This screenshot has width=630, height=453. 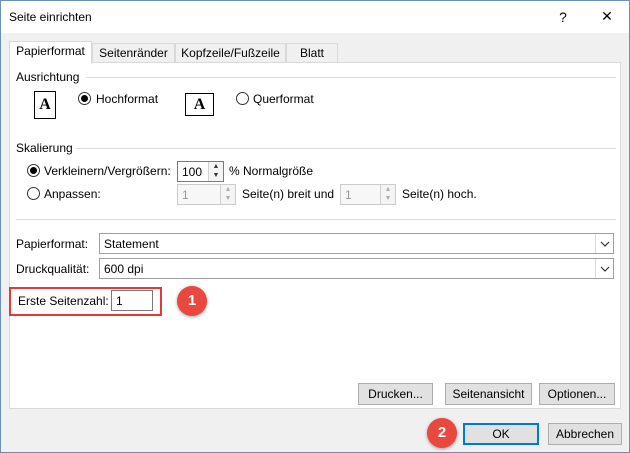 What do you see at coordinates (33, 170) in the screenshot?
I see `adjust-radio` at bounding box center [33, 170].